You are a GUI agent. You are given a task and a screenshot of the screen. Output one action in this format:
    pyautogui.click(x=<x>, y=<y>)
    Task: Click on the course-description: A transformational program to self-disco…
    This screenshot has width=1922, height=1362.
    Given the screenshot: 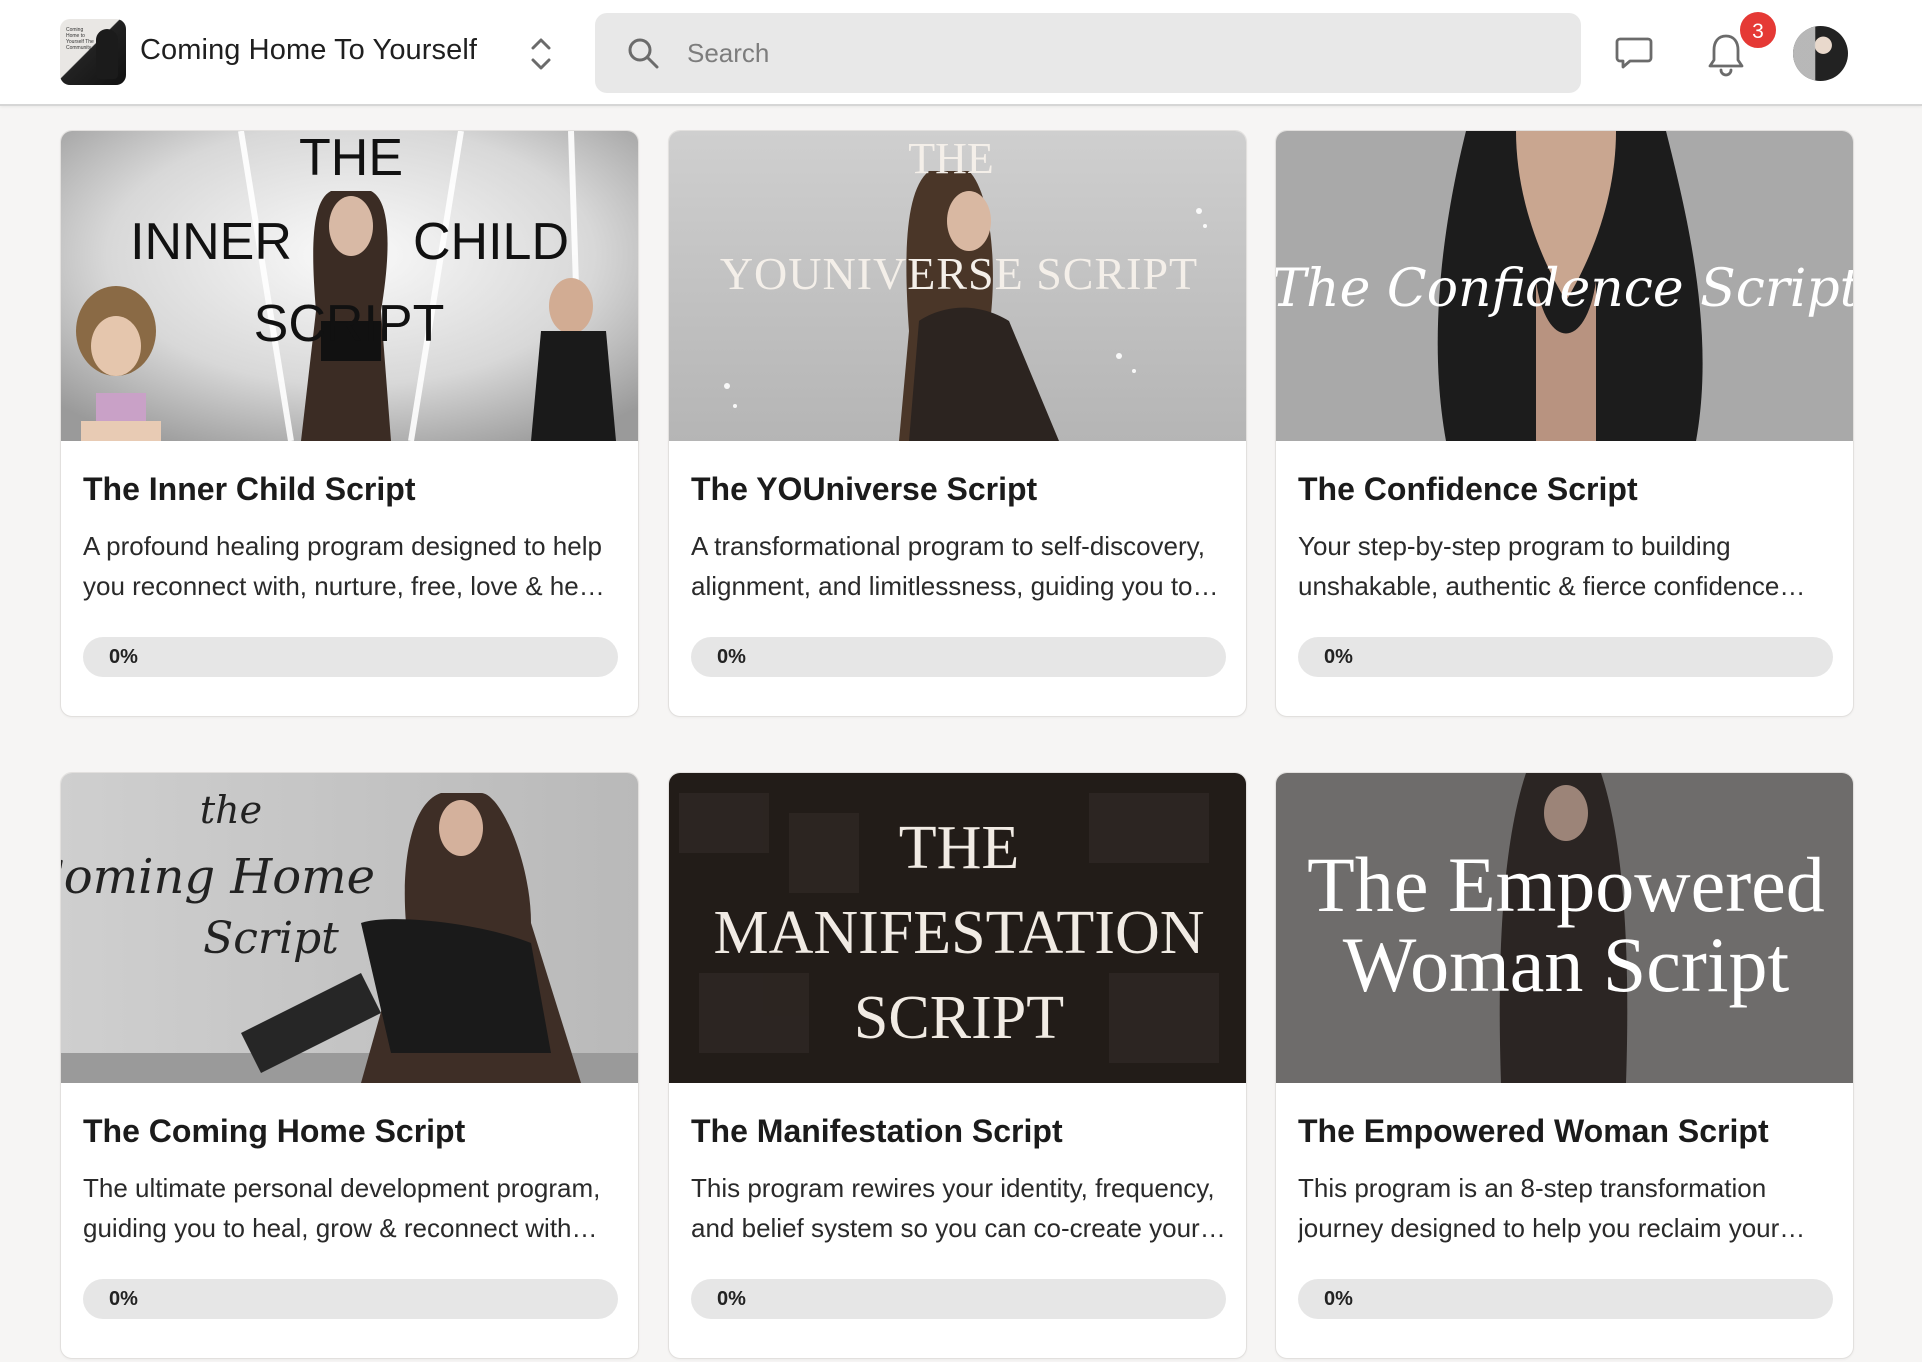 What is the action you would take?
    pyautogui.click(x=948, y=566)
    